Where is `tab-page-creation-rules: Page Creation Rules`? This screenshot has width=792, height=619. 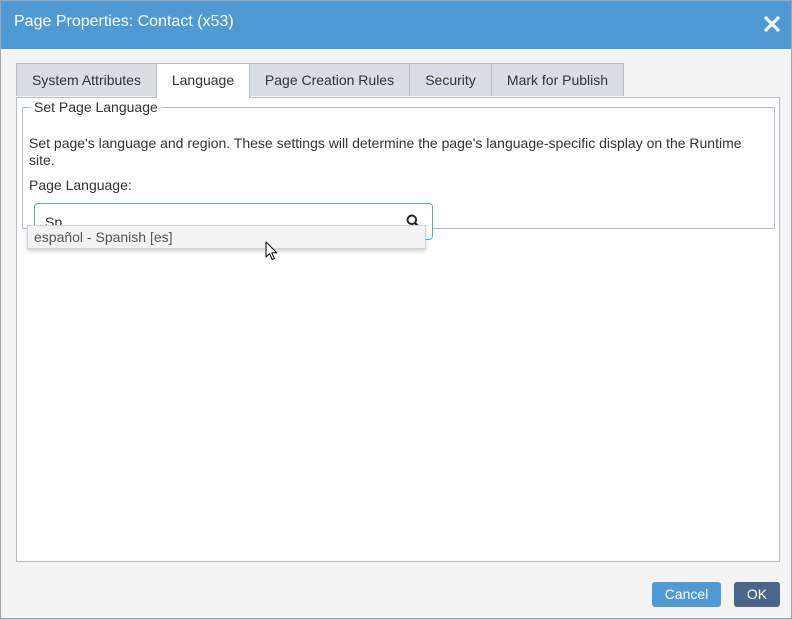
tab-page-creation-rules: Page Creation Rules is located at coordinates (329, 79).